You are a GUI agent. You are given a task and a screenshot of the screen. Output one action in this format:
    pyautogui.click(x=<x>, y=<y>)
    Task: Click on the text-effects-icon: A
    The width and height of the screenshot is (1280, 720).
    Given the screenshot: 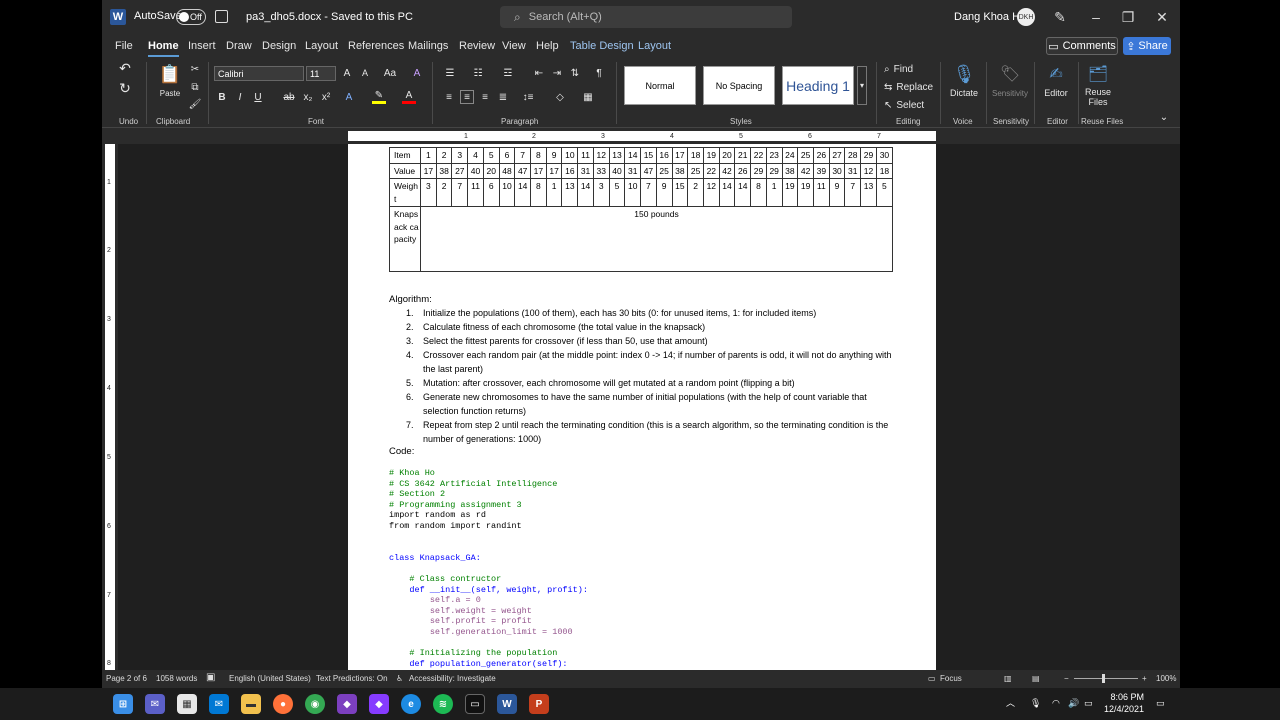 What is the action you would take?
    pyautogui.click(x=349, y=97)
    